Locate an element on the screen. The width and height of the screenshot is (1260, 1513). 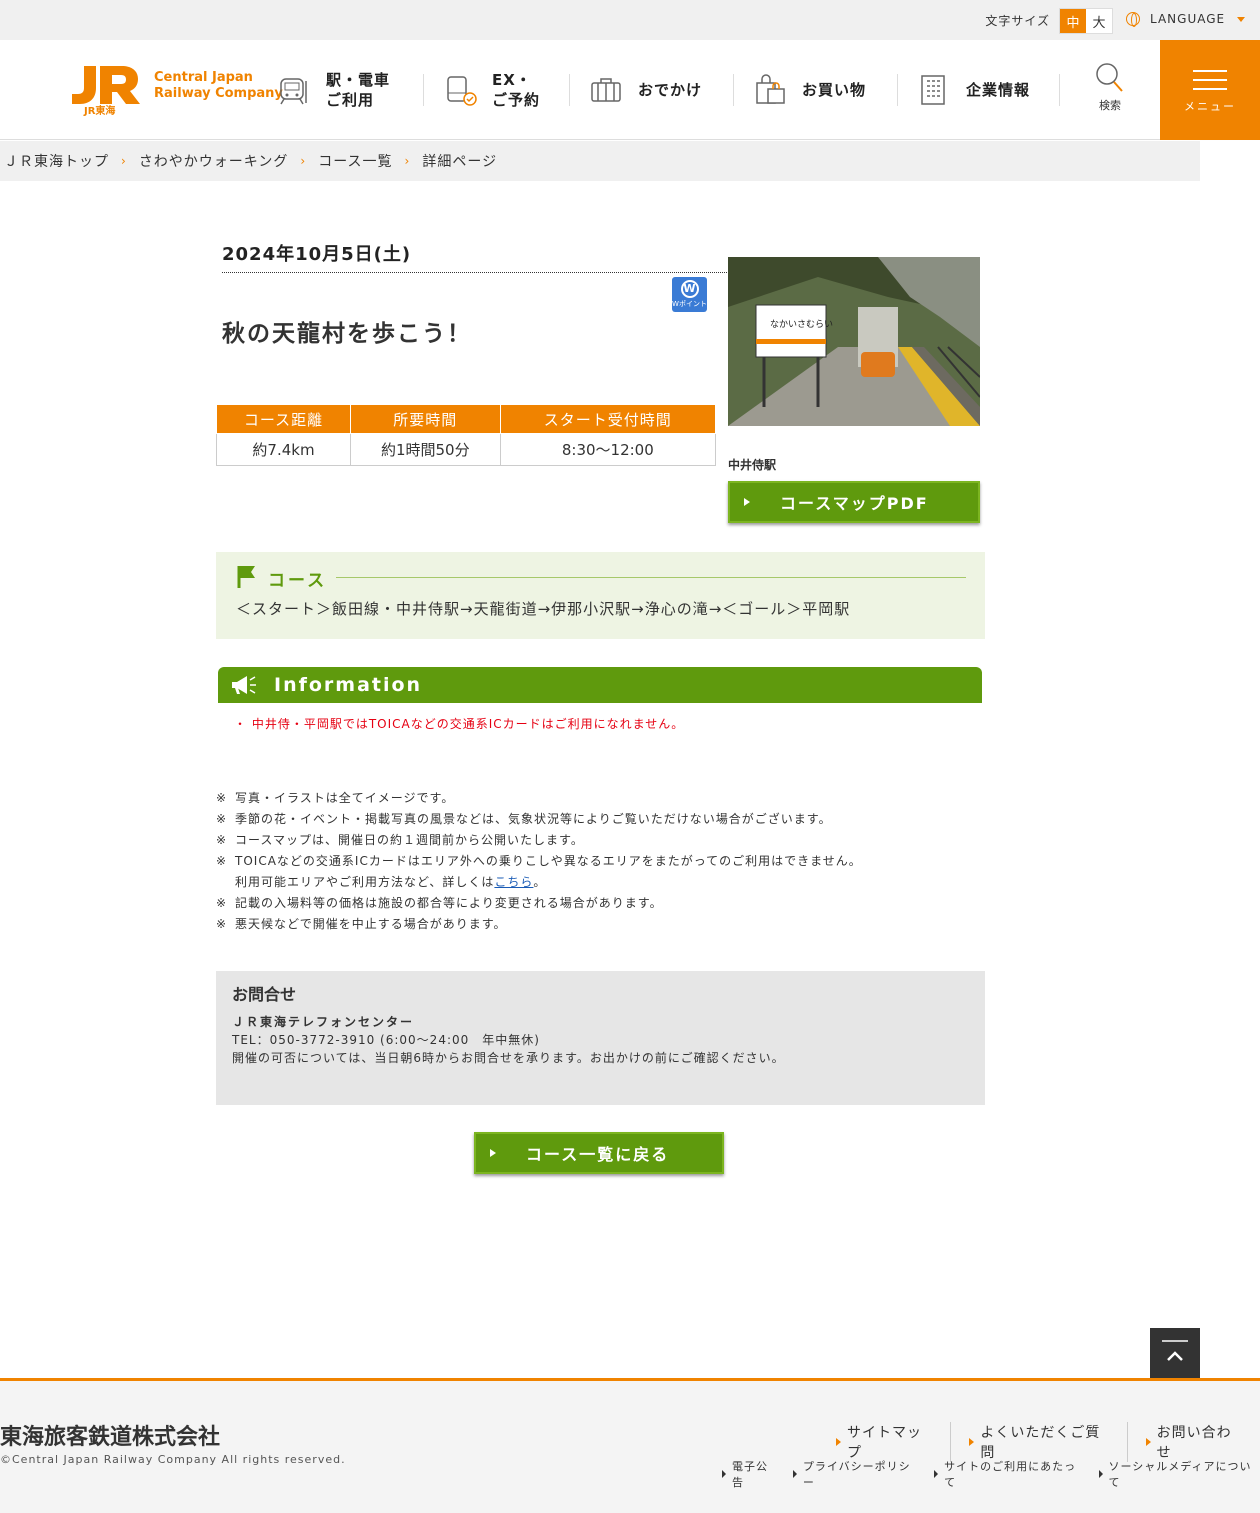
building-icon is located at coordinates (933, 90).